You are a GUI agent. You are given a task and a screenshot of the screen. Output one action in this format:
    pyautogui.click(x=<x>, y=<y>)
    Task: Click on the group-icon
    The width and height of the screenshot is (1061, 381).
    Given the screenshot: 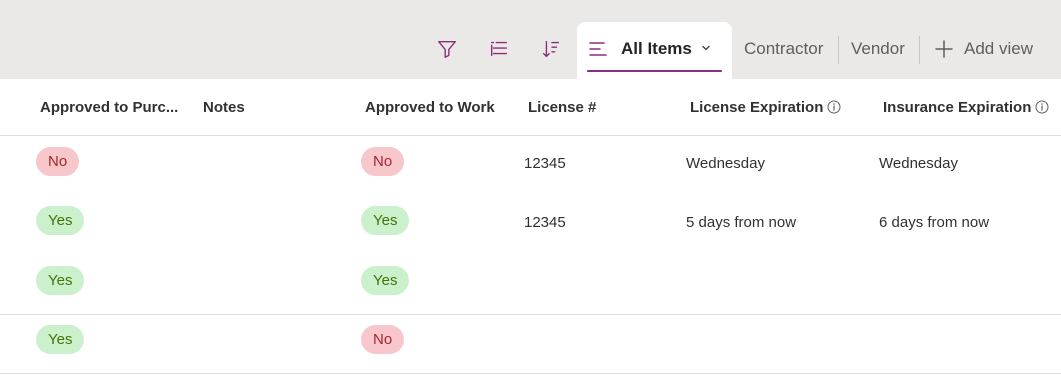 What is the action you would take?
    pyautogui.click(x=499, y=49)
    